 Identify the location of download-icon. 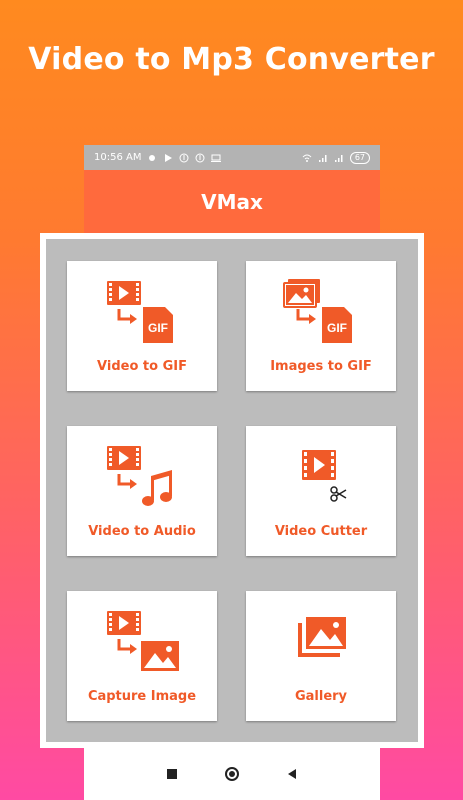
(184, 157).